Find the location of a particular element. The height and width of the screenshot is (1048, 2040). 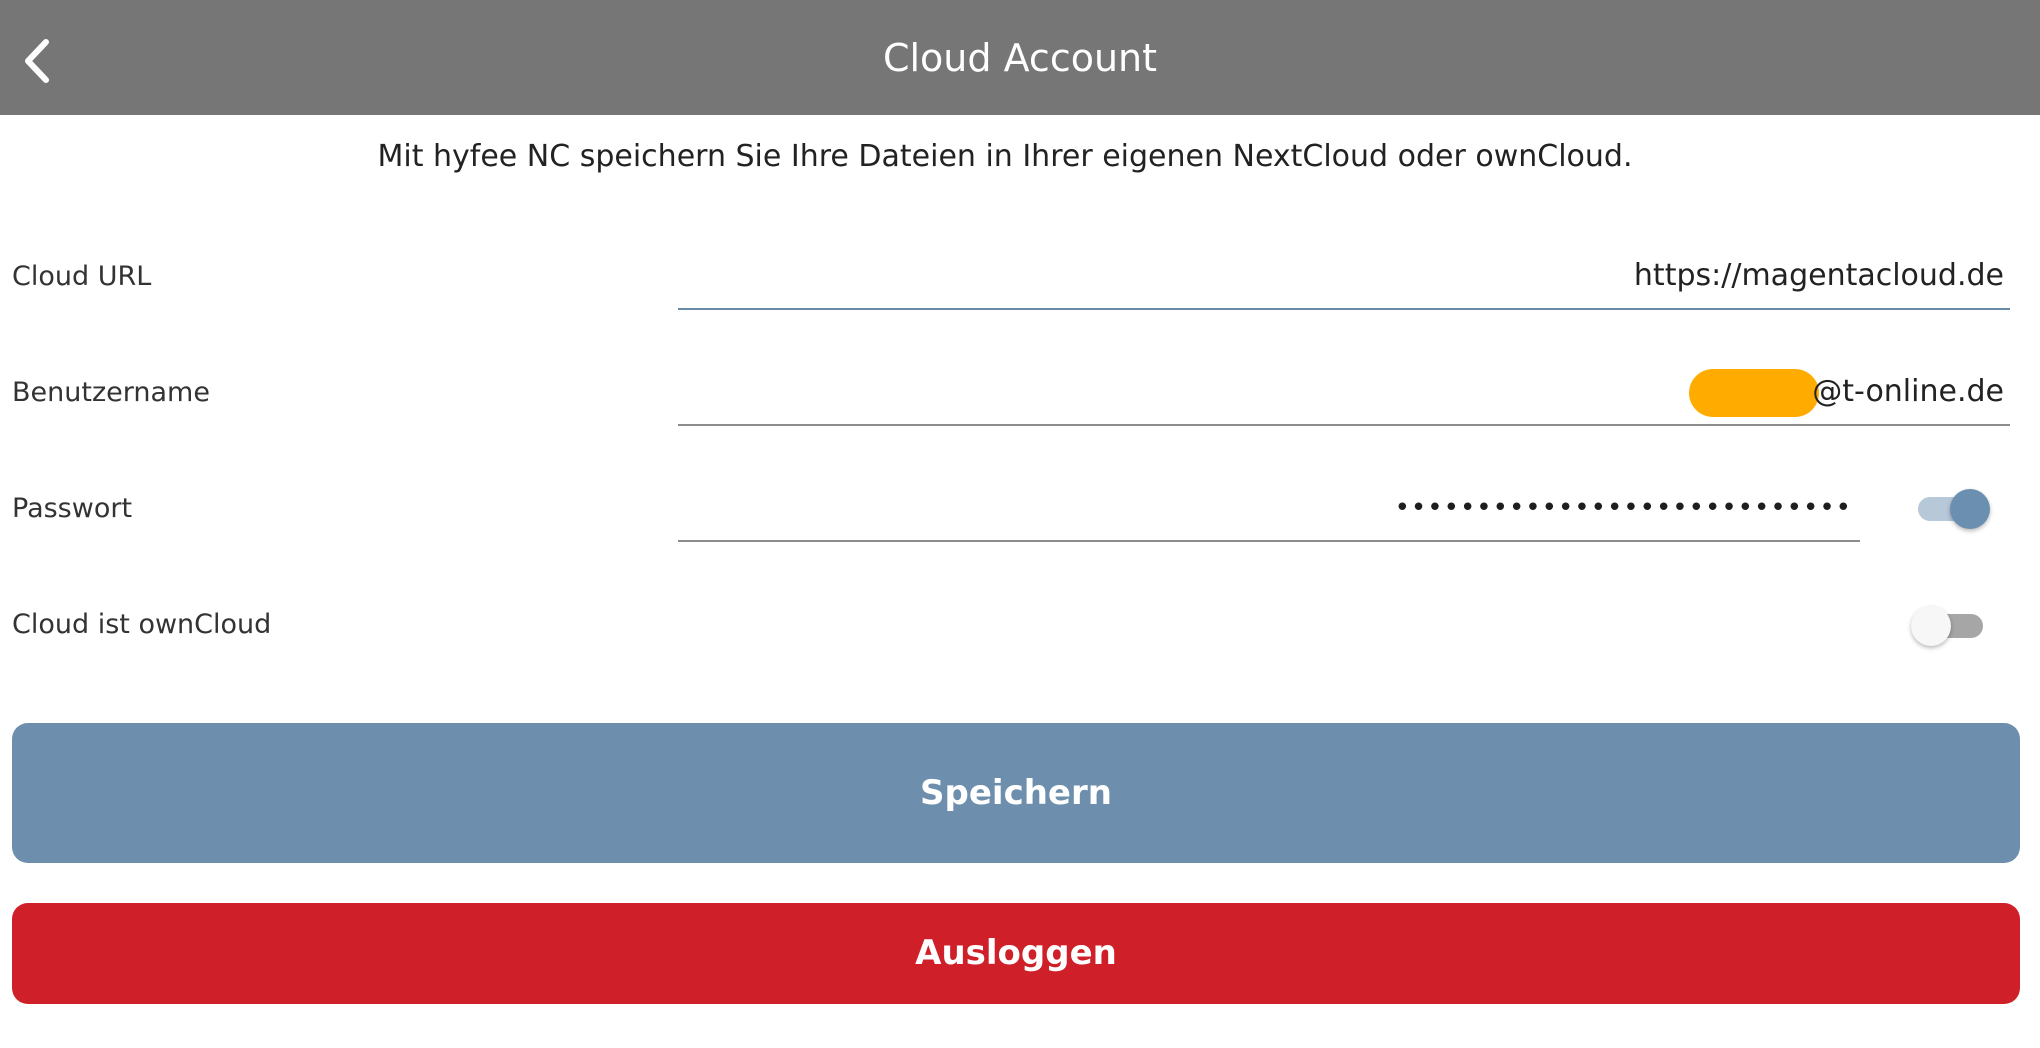

cloud-url-value: https://magentacloud.de is located at coordinates (1818, 275).